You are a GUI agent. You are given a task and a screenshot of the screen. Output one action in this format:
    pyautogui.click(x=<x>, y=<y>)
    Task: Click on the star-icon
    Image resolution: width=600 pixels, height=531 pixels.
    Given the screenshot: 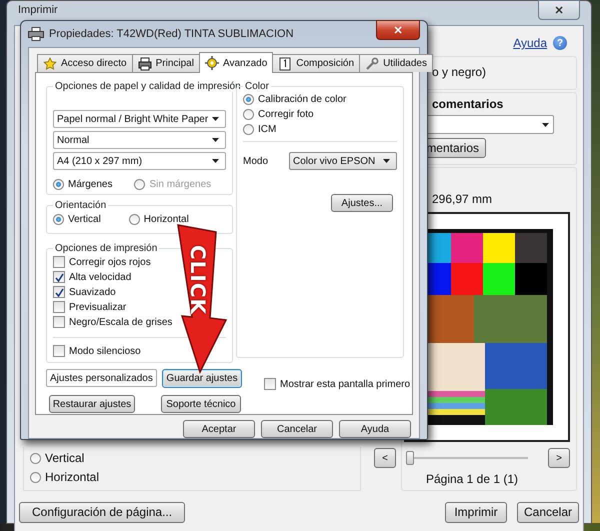 What is the action you would take?
    pyautogui.click(x=50, y=63)
    